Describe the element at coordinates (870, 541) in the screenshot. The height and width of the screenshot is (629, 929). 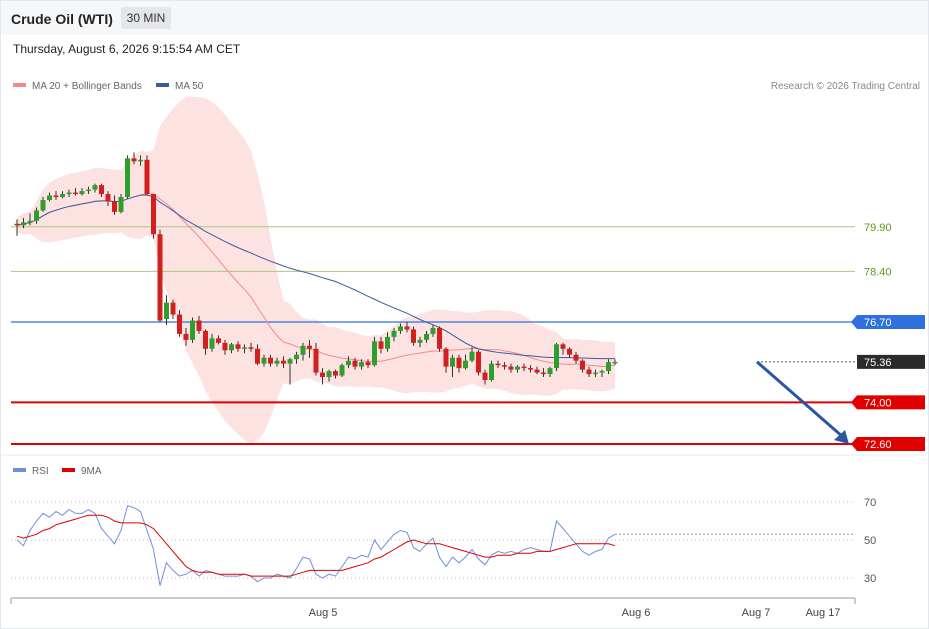
I see `rsi-tick-50: 50` at that location.